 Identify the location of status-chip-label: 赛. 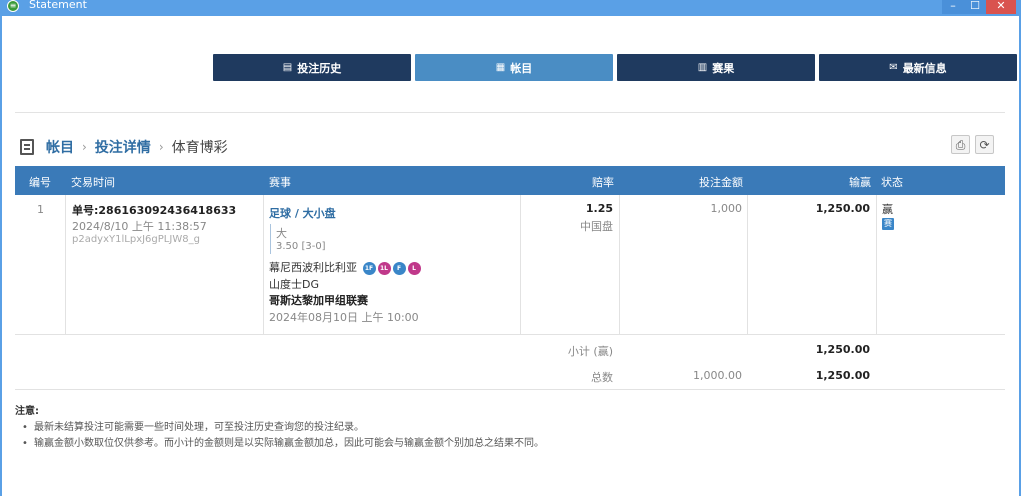
(888, 224).